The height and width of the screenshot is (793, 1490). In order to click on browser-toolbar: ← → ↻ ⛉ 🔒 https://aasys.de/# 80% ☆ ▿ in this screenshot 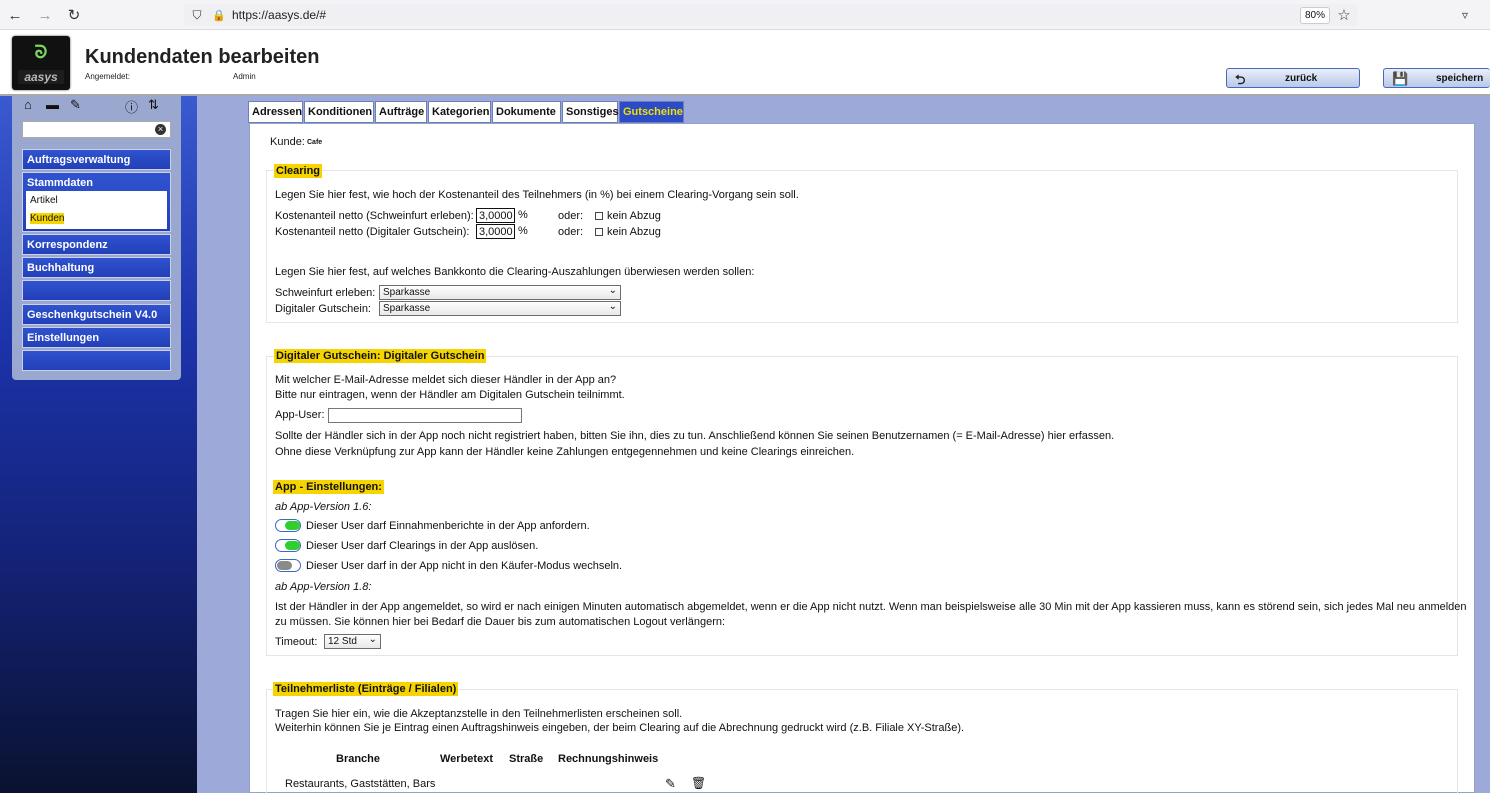, I will do `click(745, 15)`.